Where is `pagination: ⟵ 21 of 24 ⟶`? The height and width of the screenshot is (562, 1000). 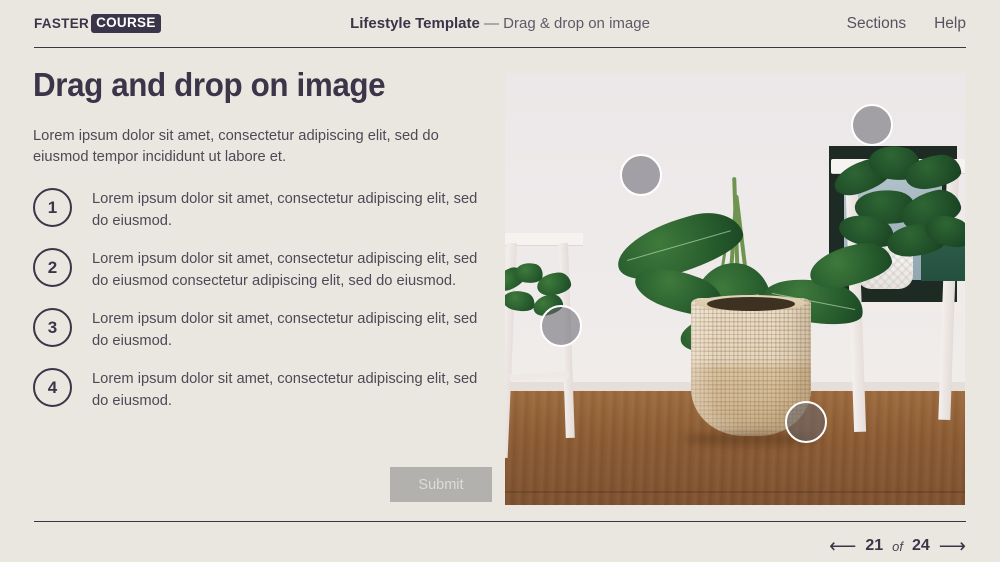
pagination: ⟵ 21 of 24 ⟶ is located at coordinates (897, 542).